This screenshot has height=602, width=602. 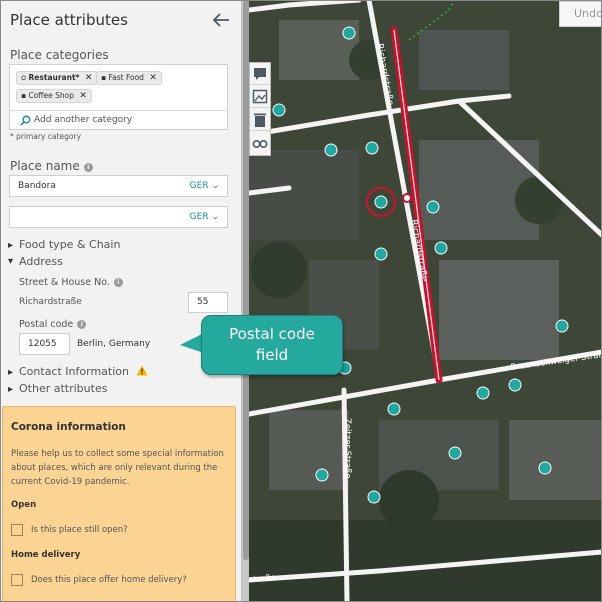 I want to click on open-heading: Open, so click(x=24, y=505).